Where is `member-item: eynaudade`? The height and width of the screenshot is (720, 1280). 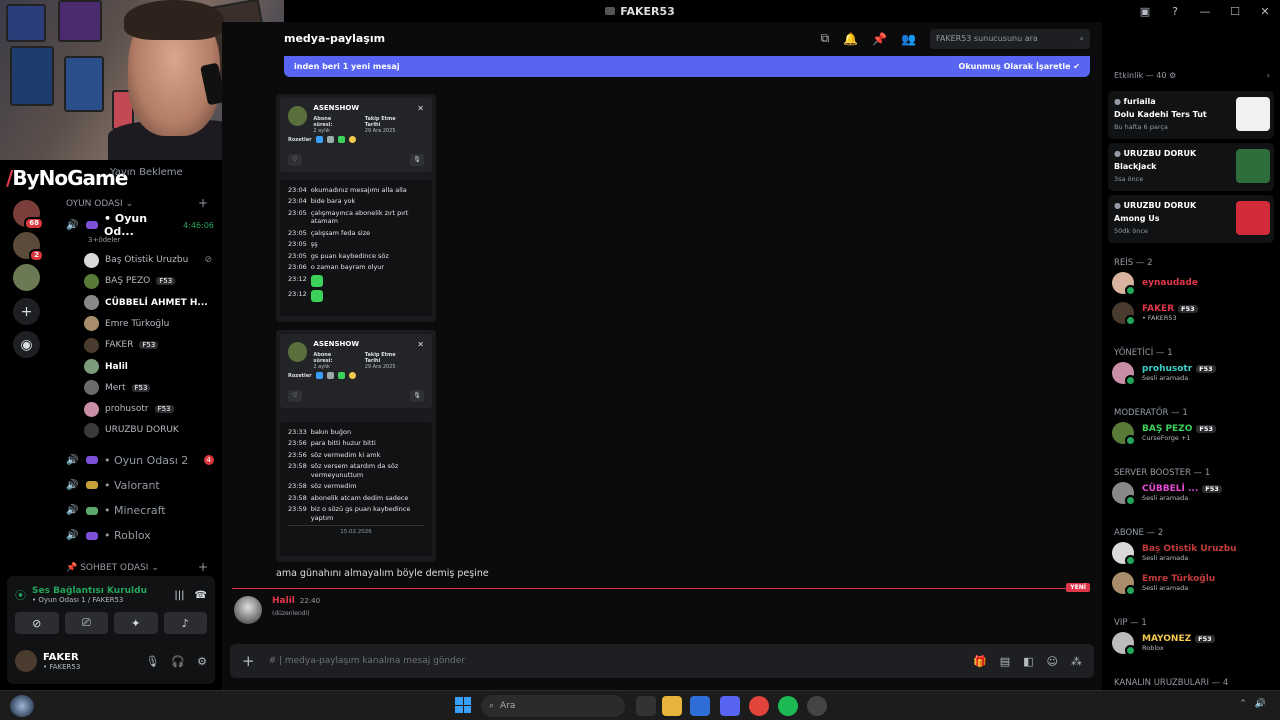 member-item: eynaudade is located at coordinates (1193, 283).